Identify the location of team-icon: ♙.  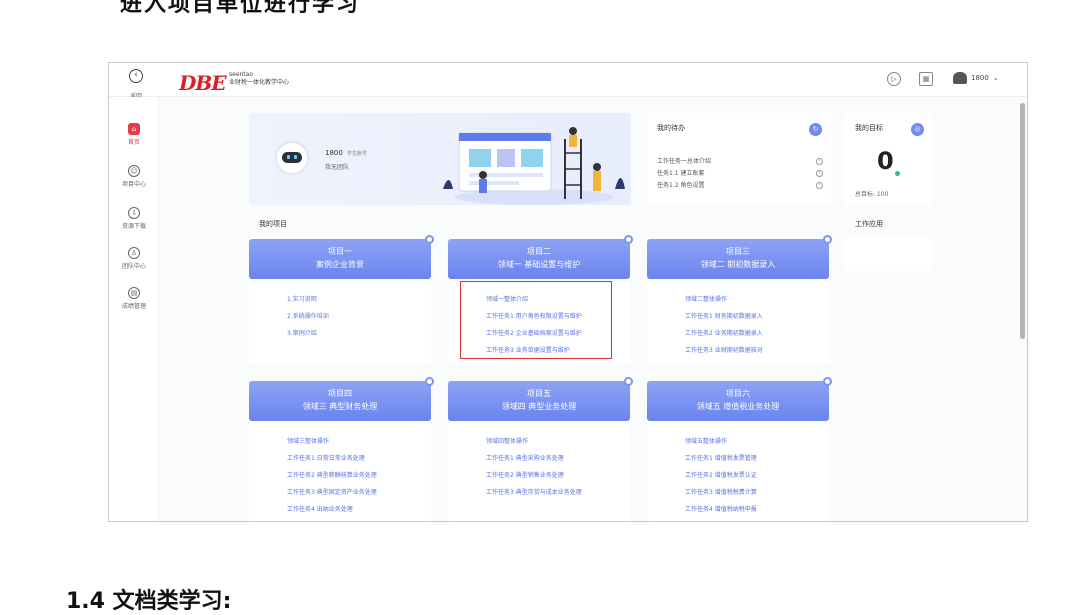
(134, 253).